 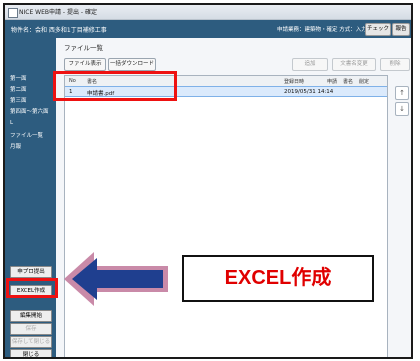 I want to click on apply-call-button: 申プロ提出, so click(x=31, y=272).